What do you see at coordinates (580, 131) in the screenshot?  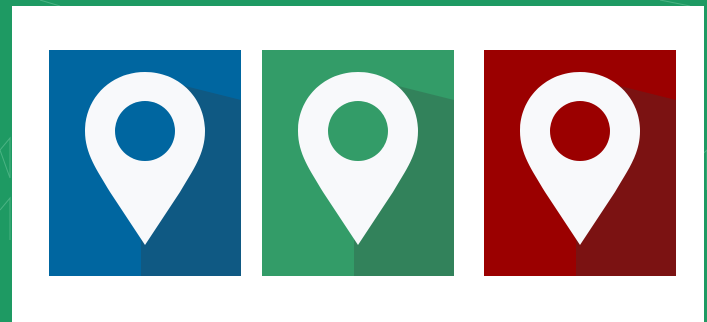 I see `red-pin-center` at bounding box center [580, 131].